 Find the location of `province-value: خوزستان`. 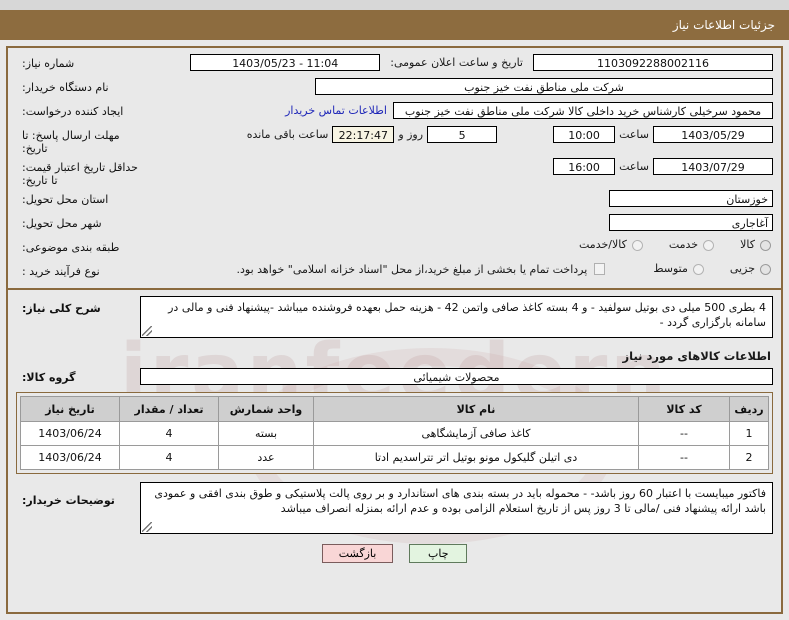

province-value: خوزستان is located at coordinates (691, 198).